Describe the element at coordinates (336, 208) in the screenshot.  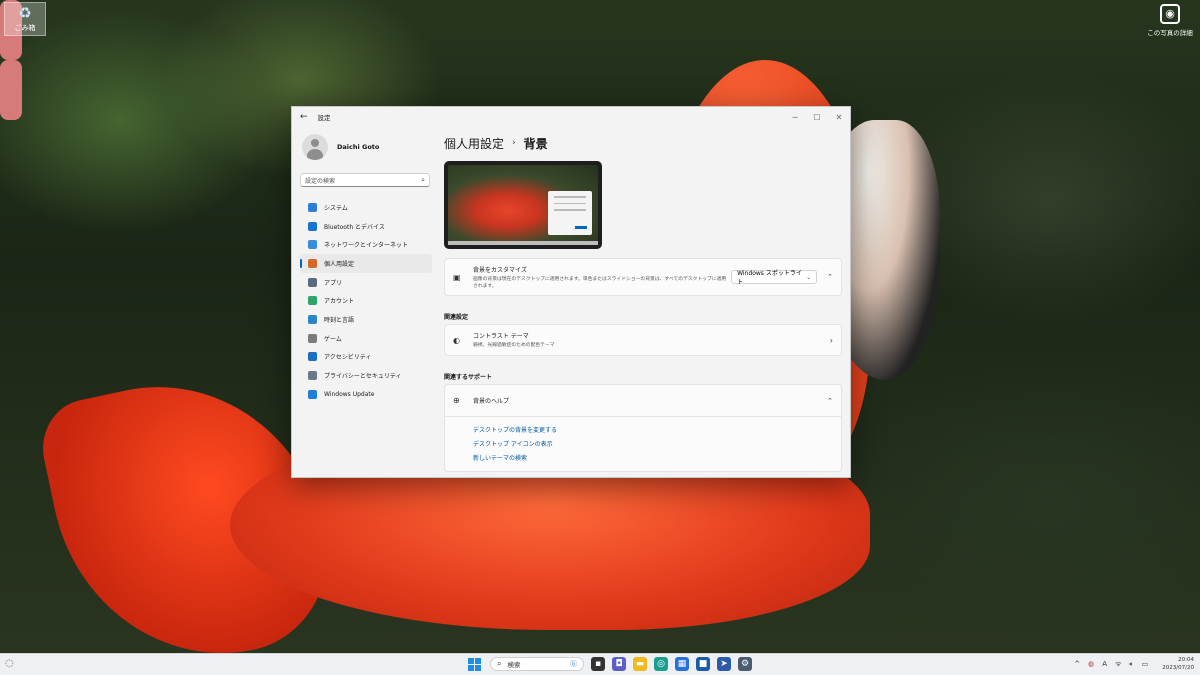
I see `sidebar-item-label: システム` at that location.